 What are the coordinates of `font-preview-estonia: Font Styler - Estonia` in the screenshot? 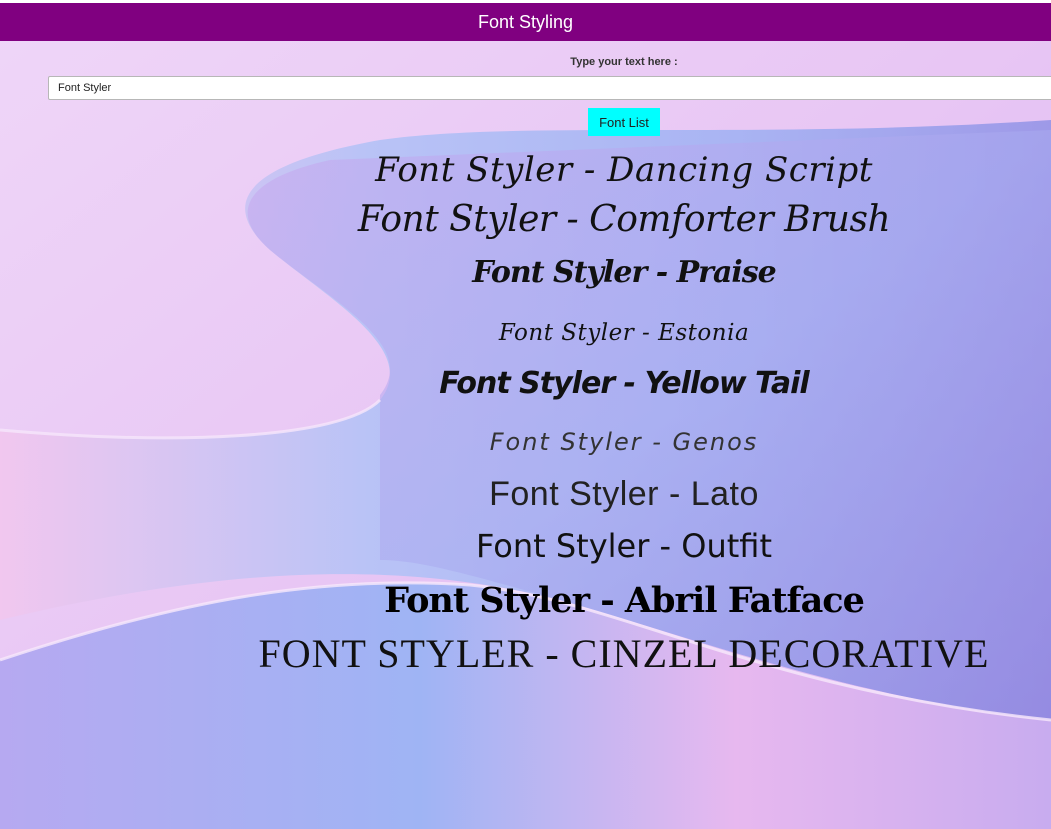 It's located at (624, 333).